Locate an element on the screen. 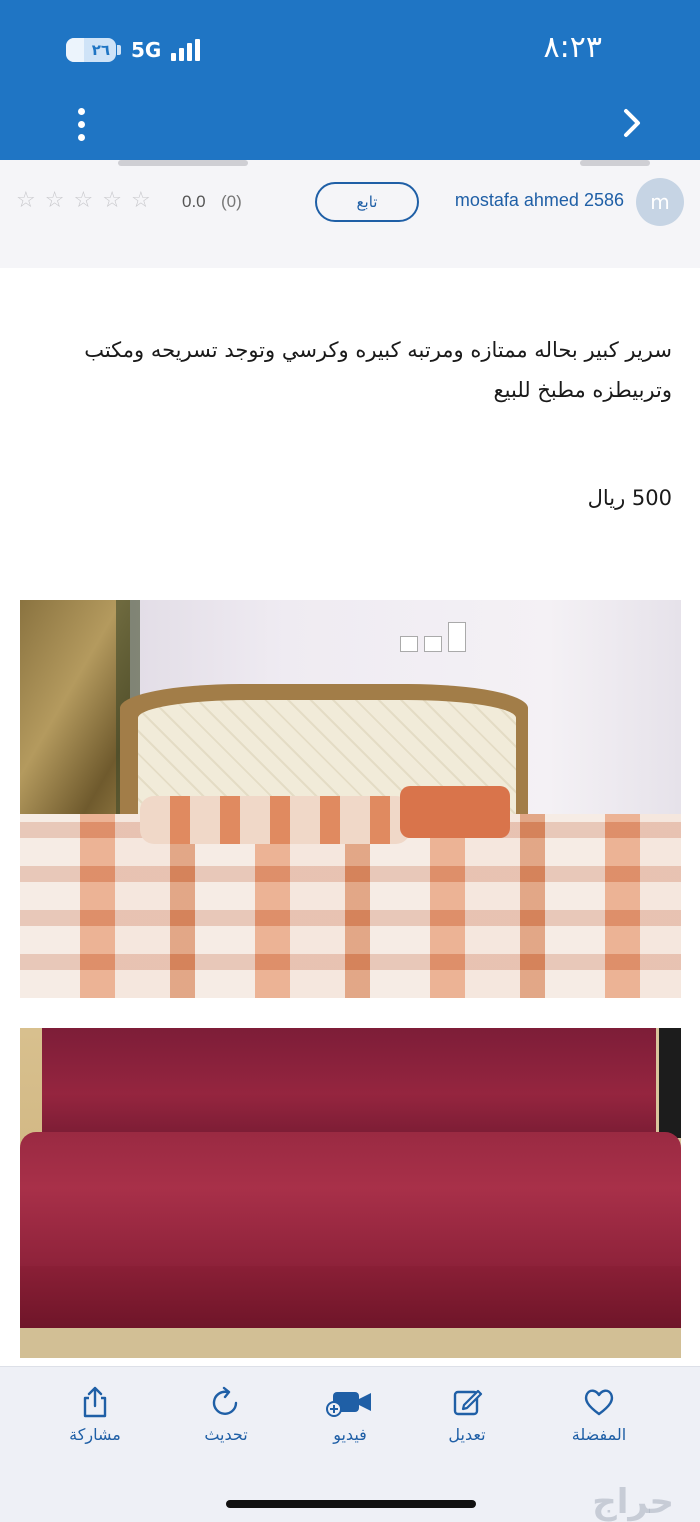 The width and height of the screenshot is (700, 1522). listing-price: 500 ريال is located at coordinates (629, 498).